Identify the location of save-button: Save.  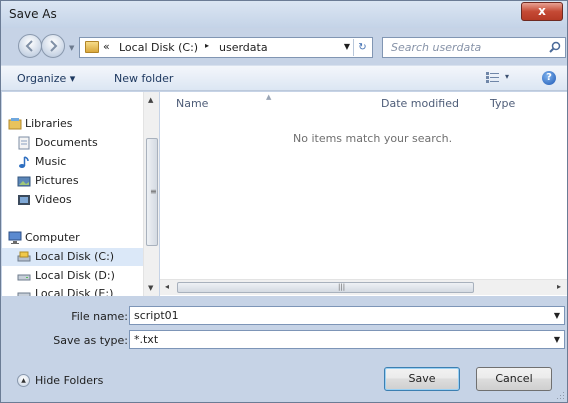
(422, 379).